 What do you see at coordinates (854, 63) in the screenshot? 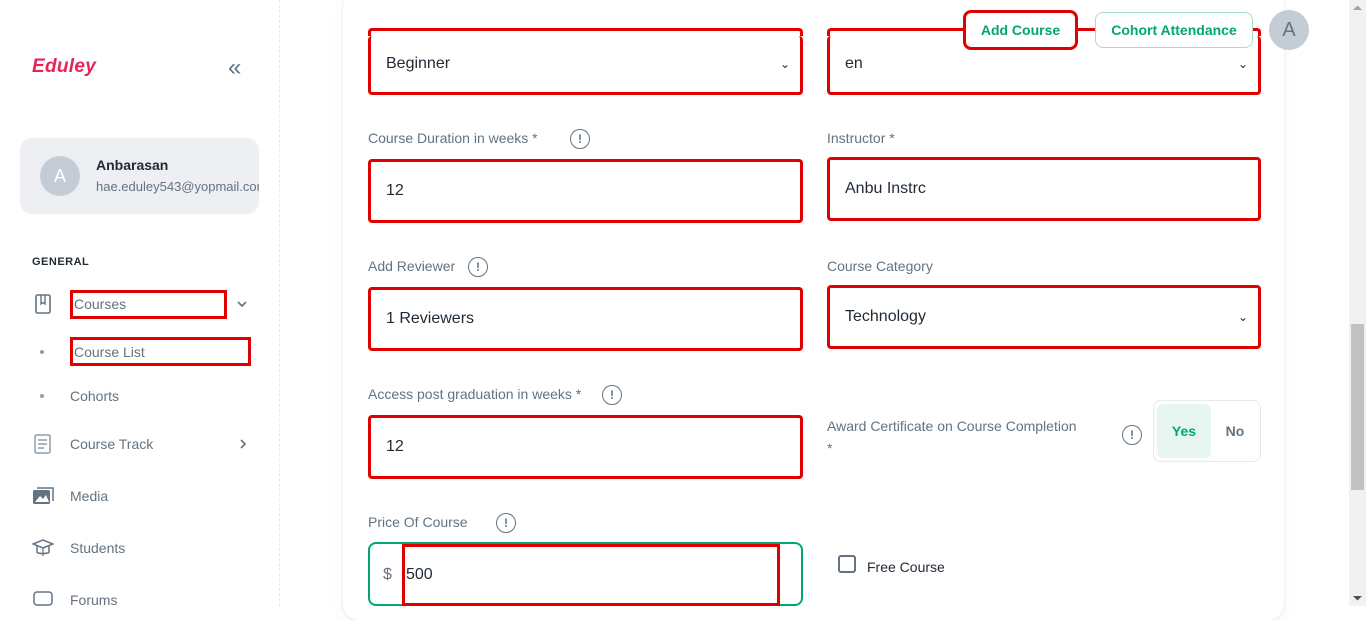
I see `language-value: en` at bounding box center [854, 63].